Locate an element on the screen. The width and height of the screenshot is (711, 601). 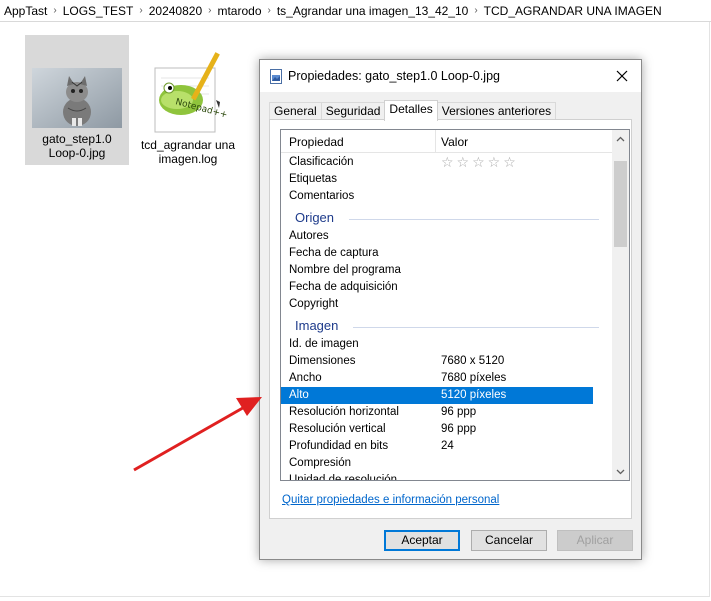
property-name: Clasificación is located at coordinates (321, 162).